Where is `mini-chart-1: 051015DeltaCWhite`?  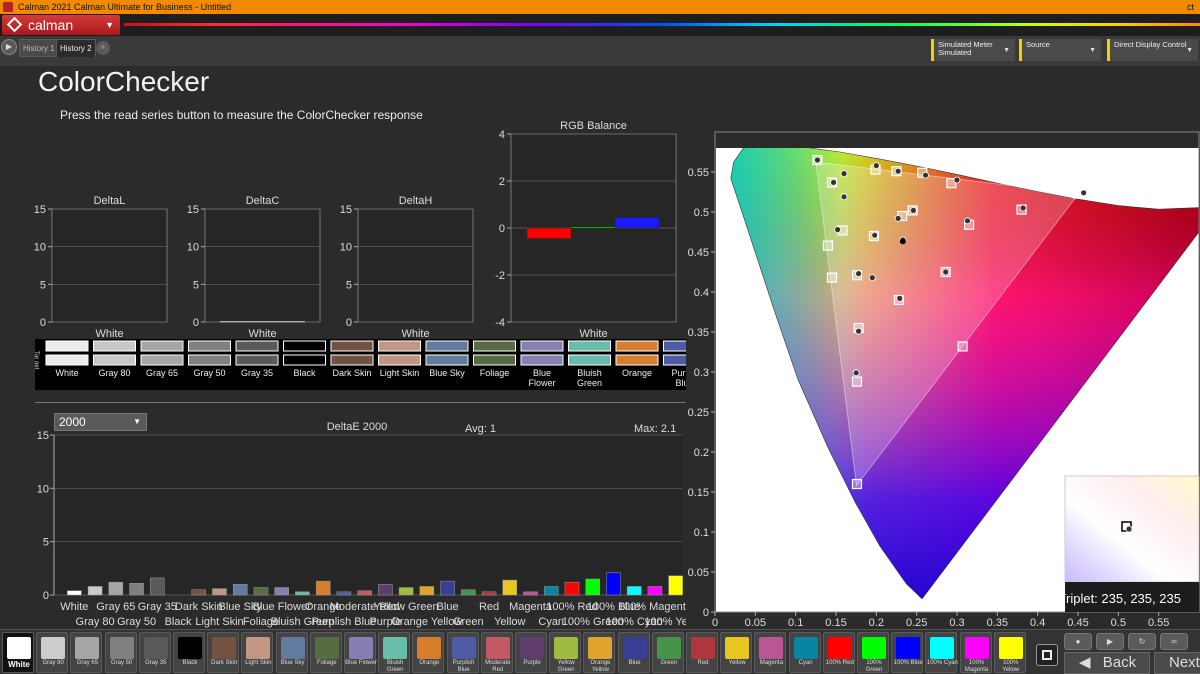
mini-chart-1: 051015DeltaCWhite is located at coordinates (254, 267).